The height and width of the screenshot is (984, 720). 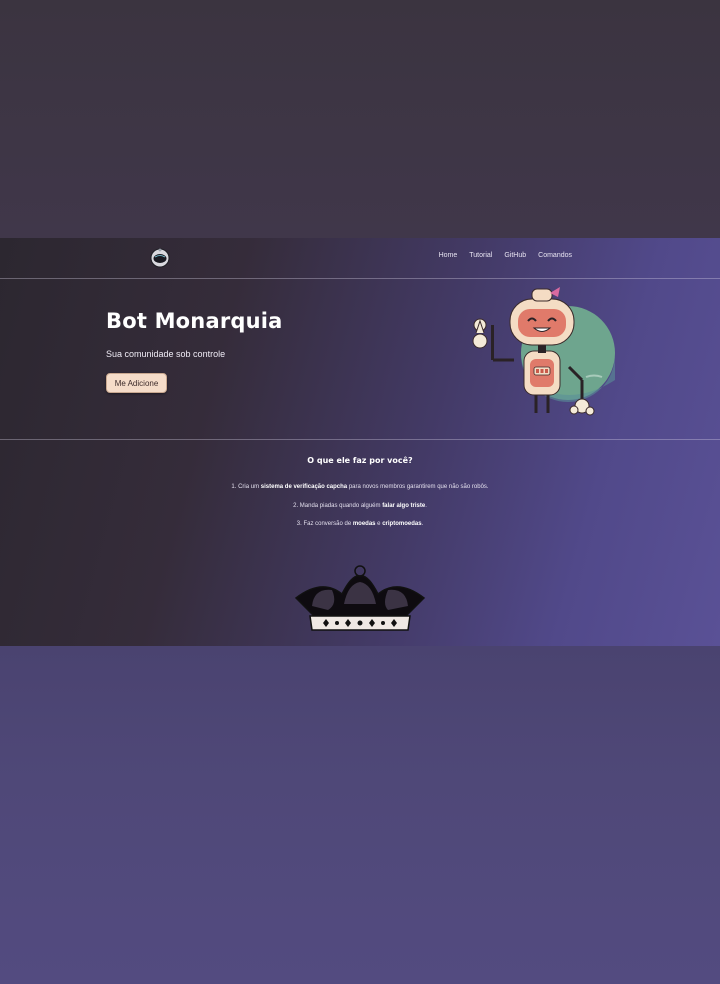 I want to click on feature-highlight: sistema de verificação capcha, so click(x=304, y=487).